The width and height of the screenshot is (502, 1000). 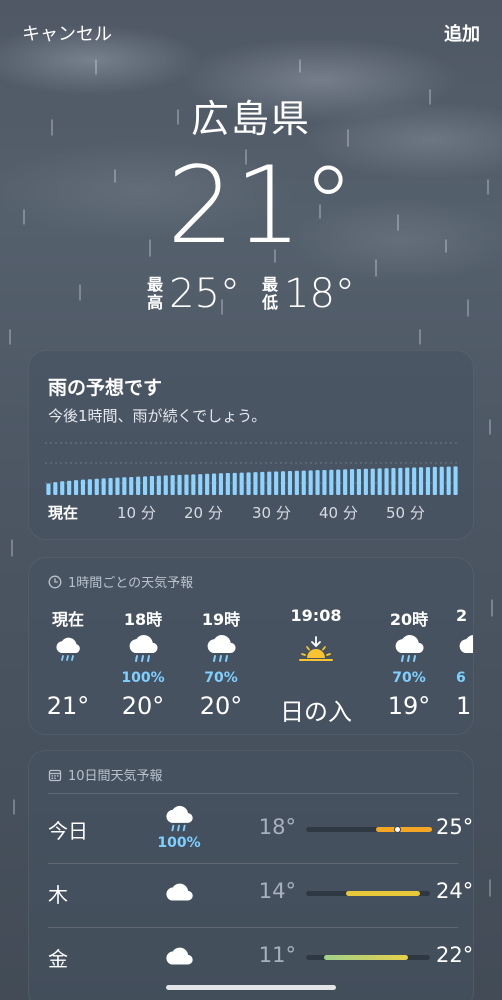 I want to click on rain-forecast-title: 雨の予想です, so click(x=105, y=388).